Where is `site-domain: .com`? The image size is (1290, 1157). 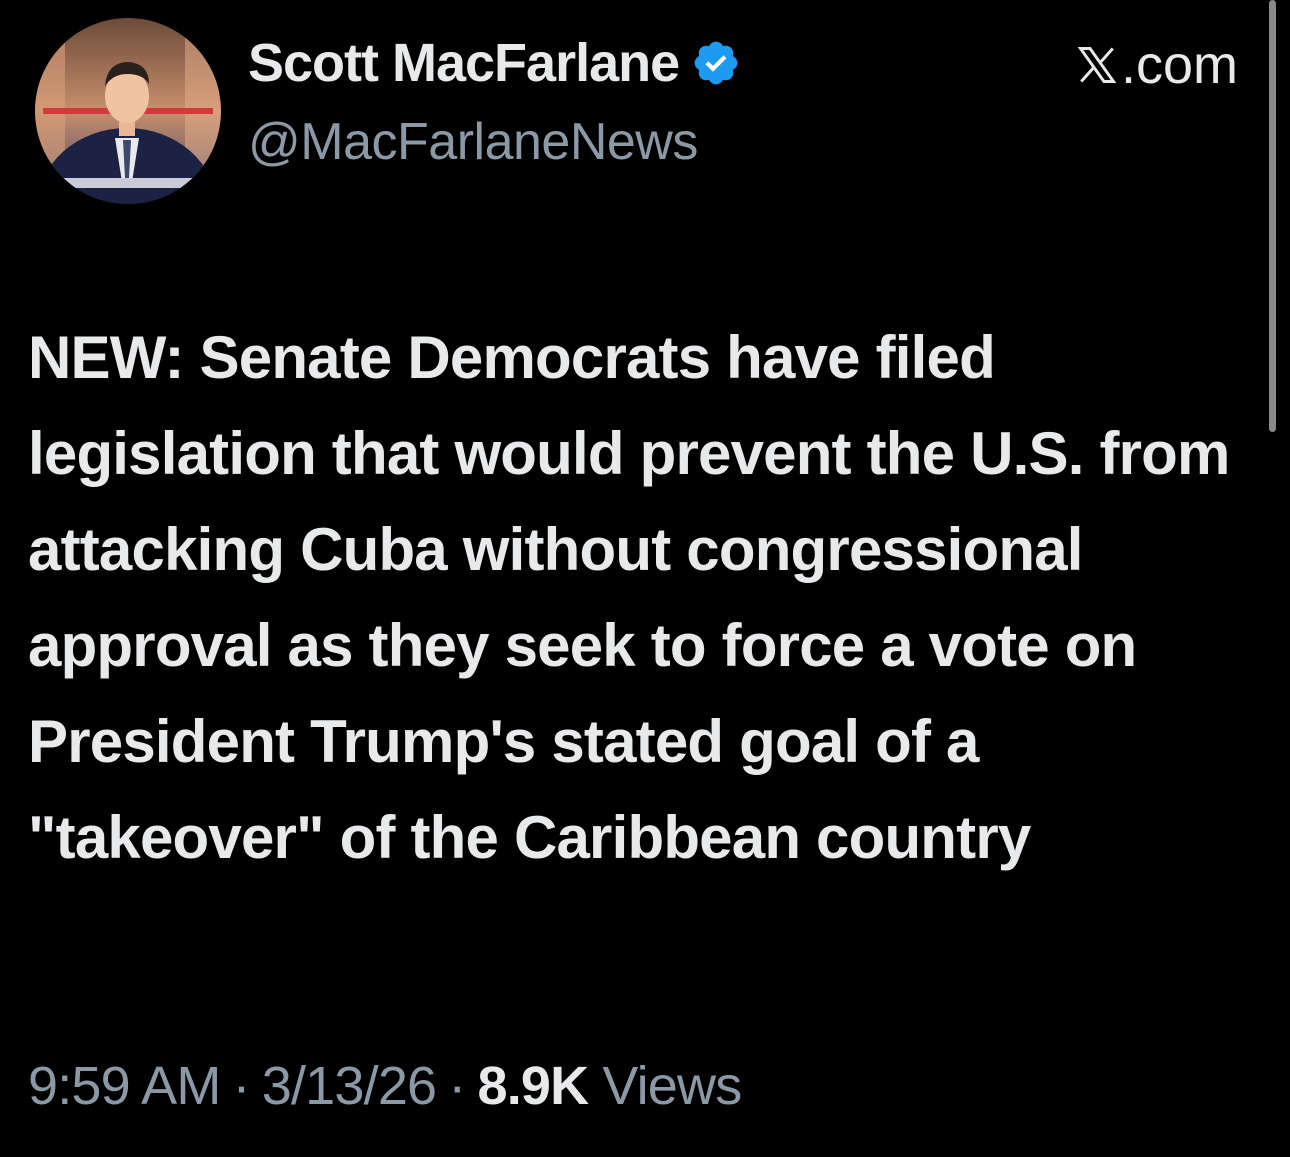 site-domain: .com is located at coordinates (1179, 65).